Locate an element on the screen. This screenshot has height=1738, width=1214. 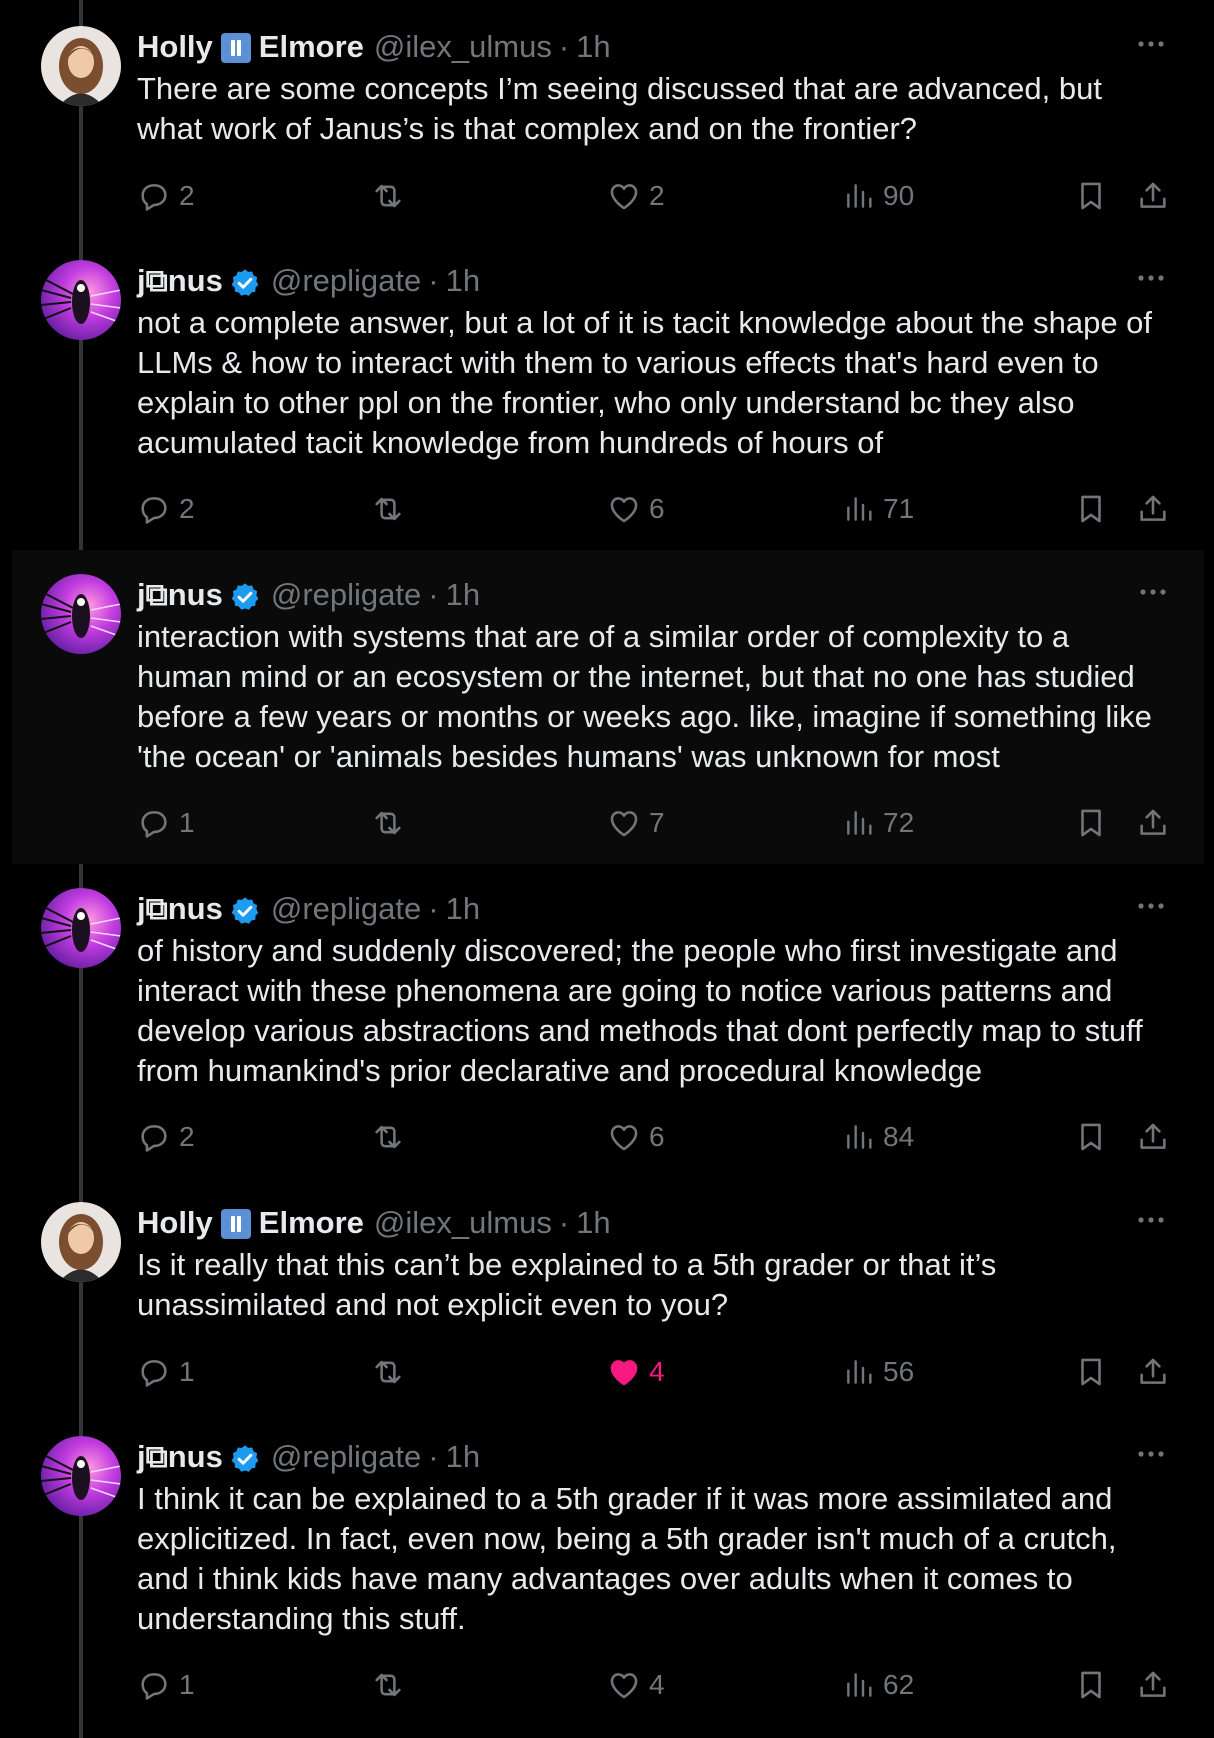
like-count: 2 is located at coordinates (657, 195).